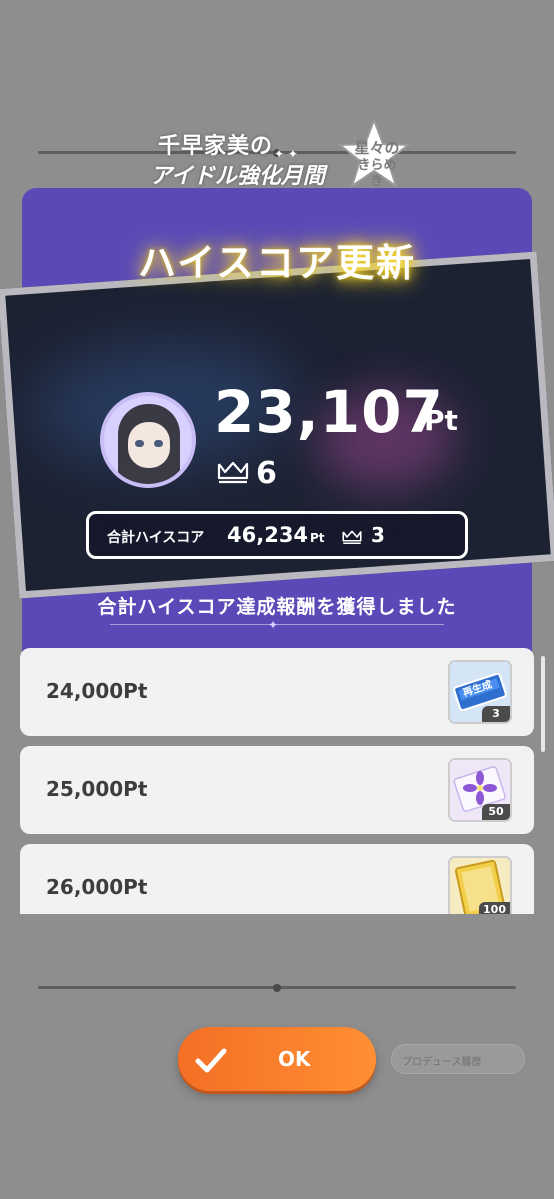  I want to click on reward-threshold: 26,000Pt, so click(97, 887).